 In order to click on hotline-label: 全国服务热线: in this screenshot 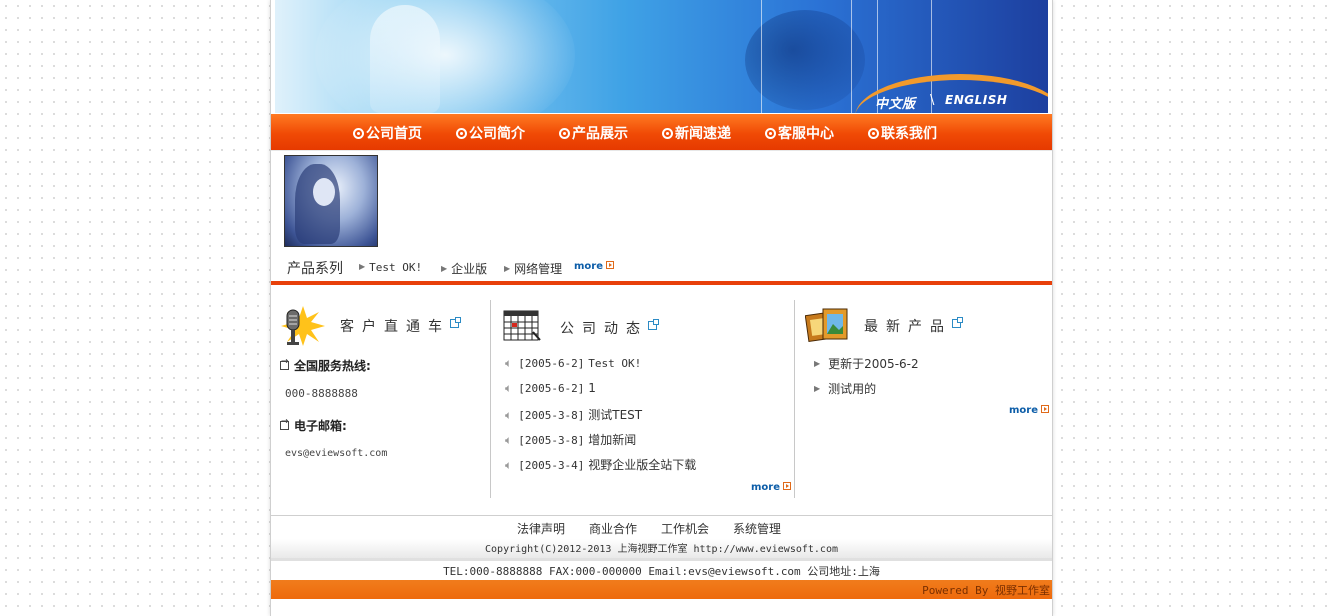, I will do `click(325, 365)`.